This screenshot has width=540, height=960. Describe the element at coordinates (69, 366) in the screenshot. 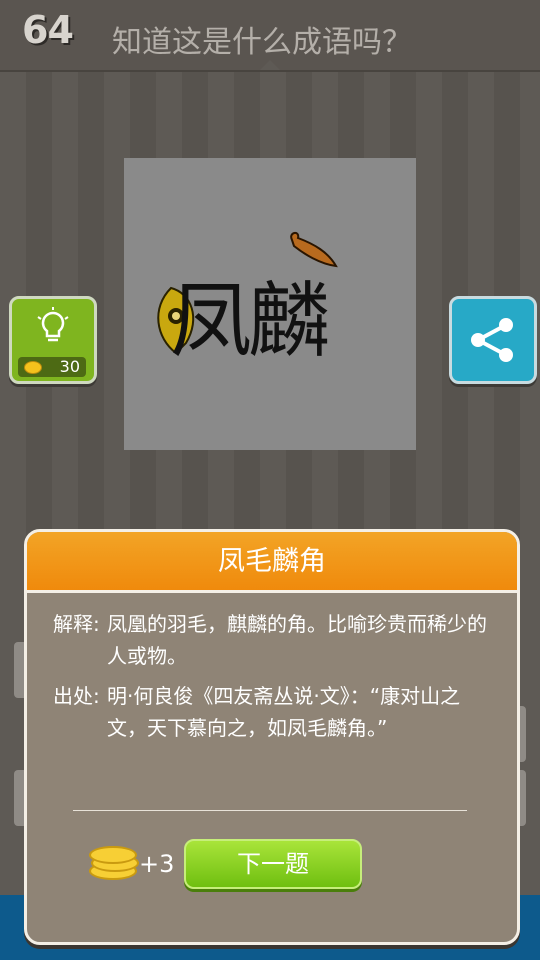

I see `hint-cost-value: 30` at that location.